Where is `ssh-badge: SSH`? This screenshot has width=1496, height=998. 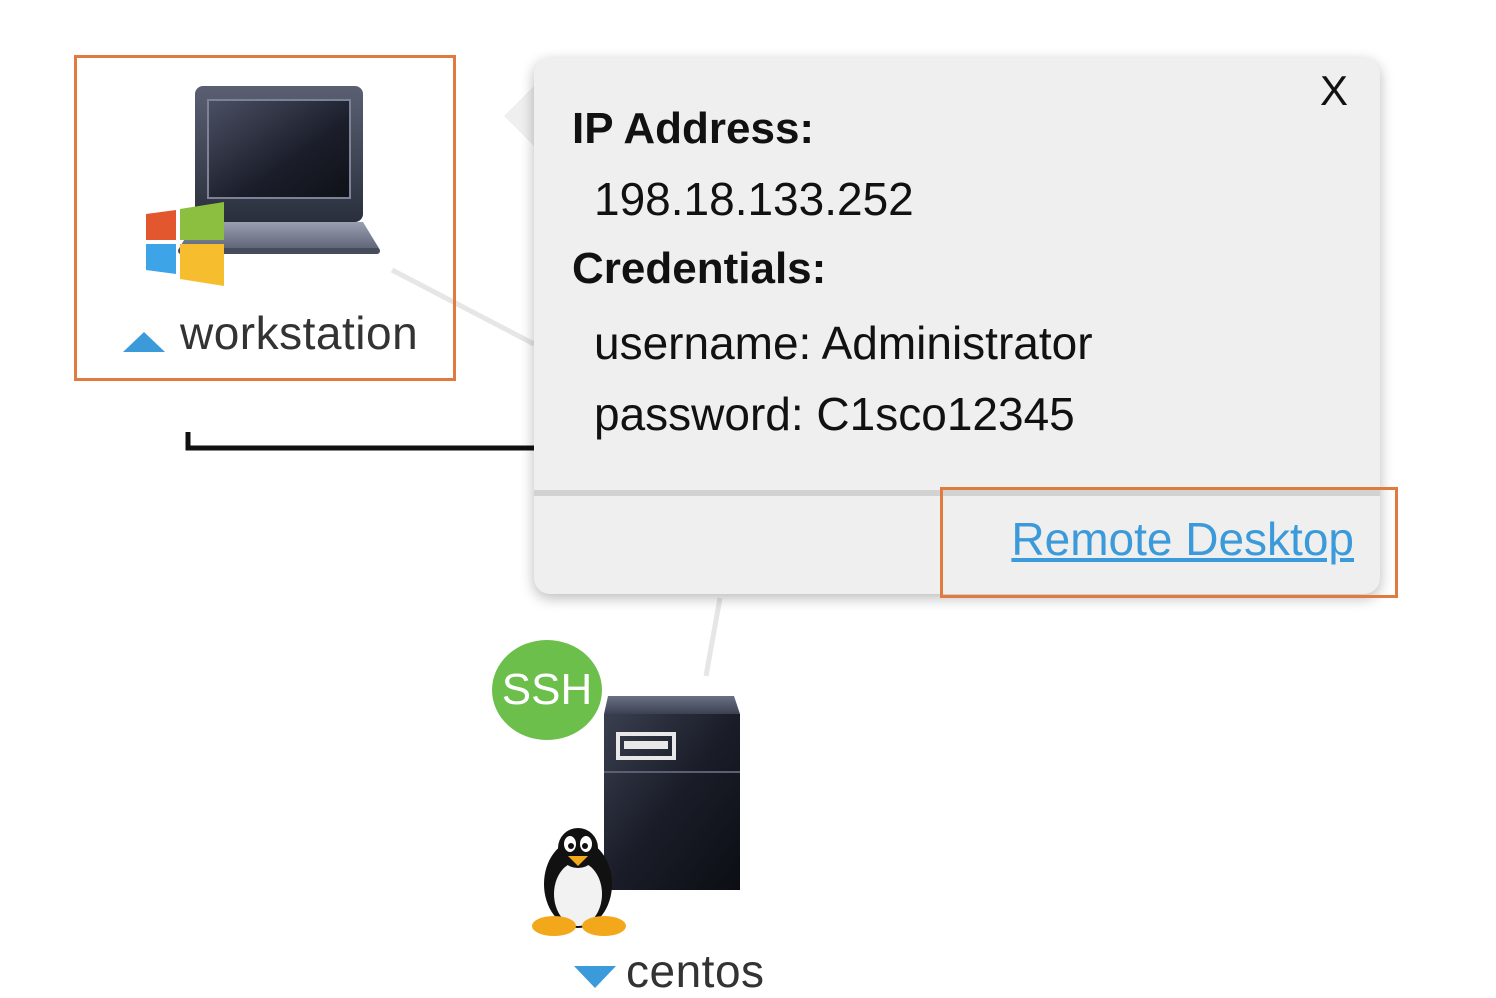 ssh-badge: SSH is located at coordinates (547, 690).